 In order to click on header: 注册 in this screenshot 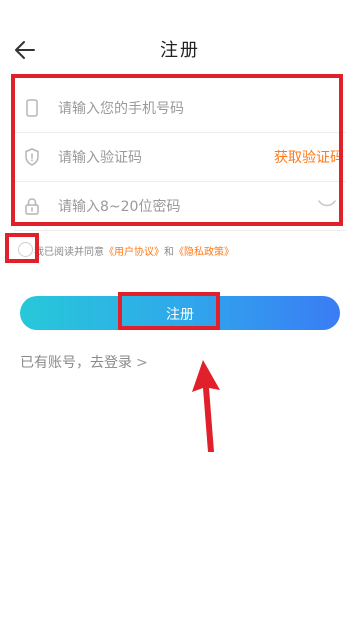, I will do `click(180, 50)`.